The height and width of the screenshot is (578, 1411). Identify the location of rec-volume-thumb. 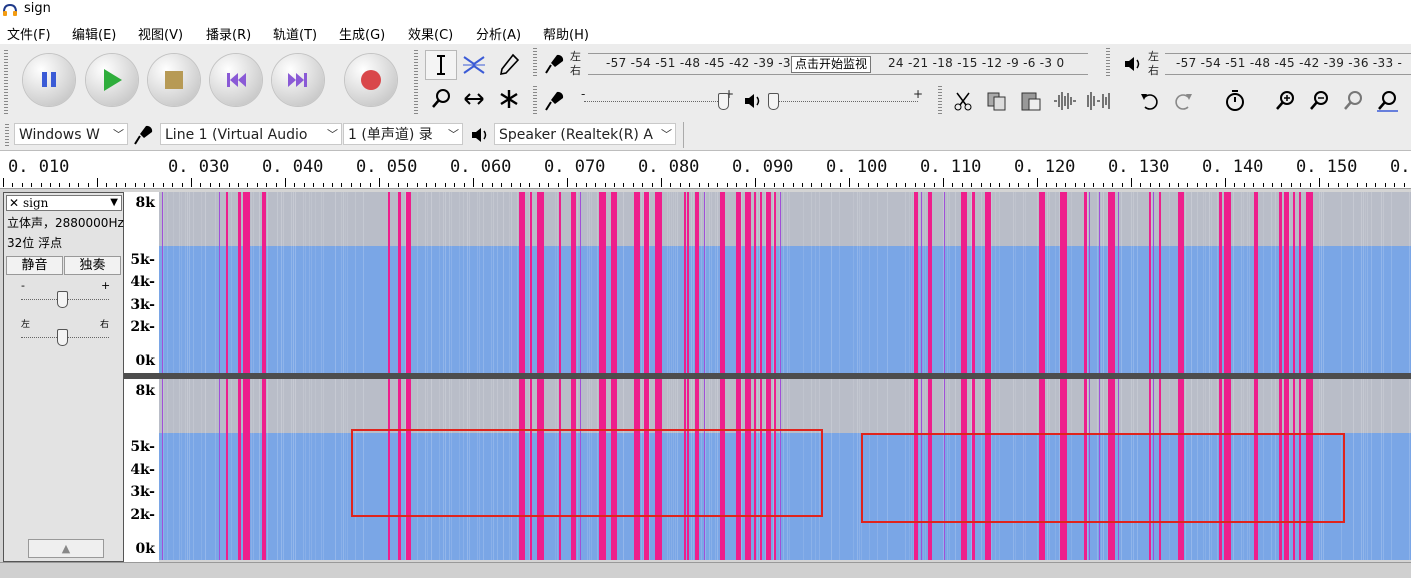
(723, 101).